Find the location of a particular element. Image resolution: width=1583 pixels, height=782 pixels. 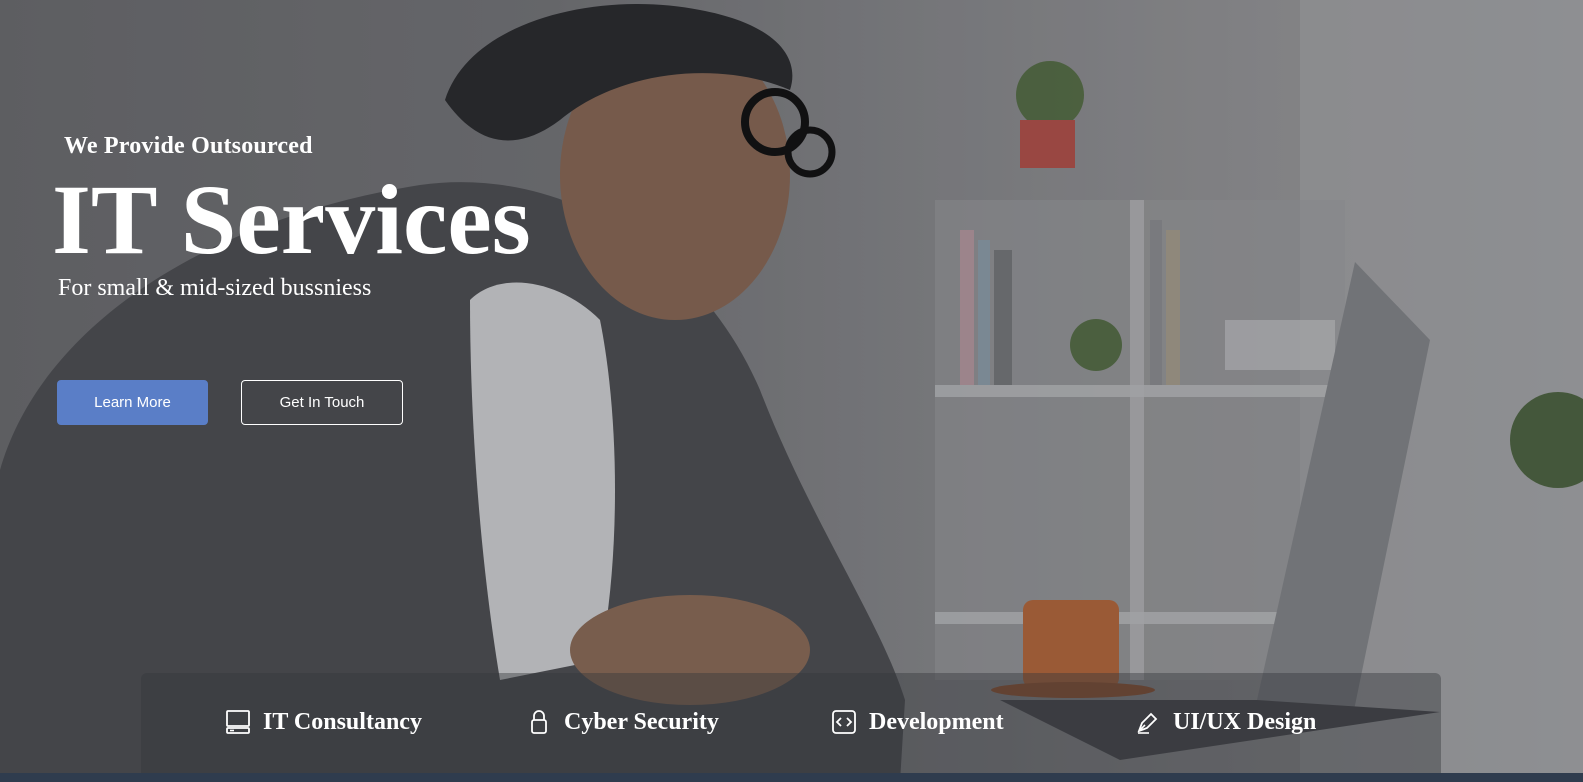

hero-subline: For small & mid-sized bussniess is located at coordinates (215, 288).